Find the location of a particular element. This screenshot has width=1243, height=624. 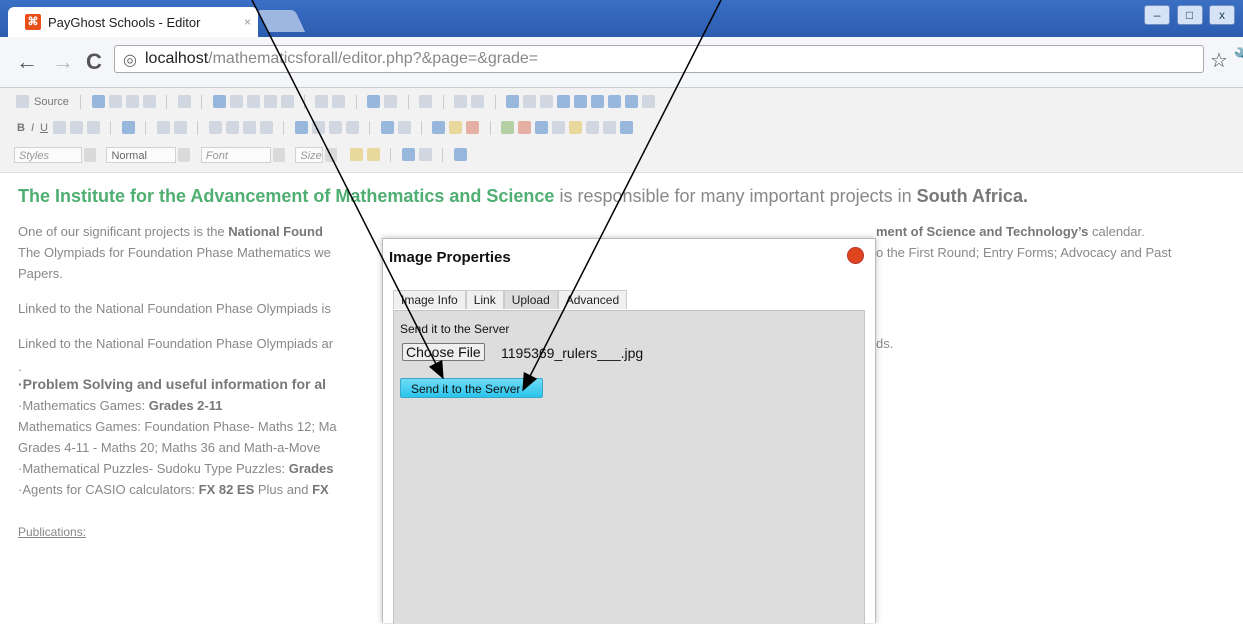

underline-icon: U is located at coordinates (44, 128).